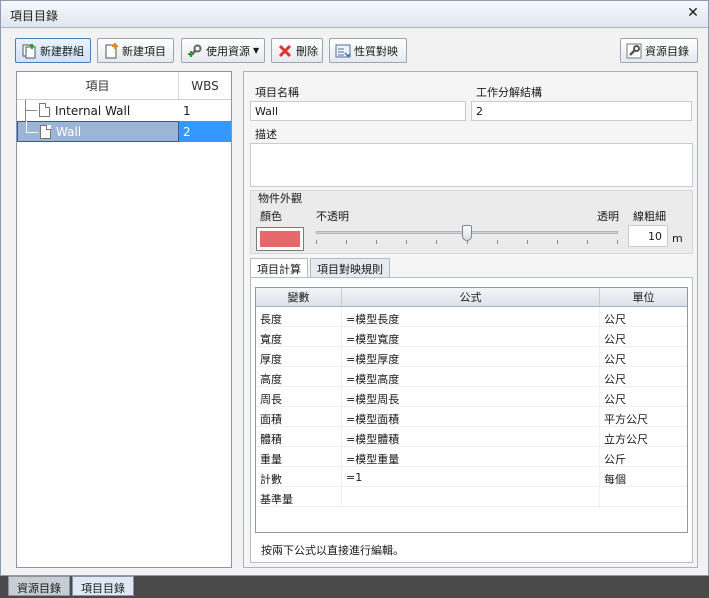 This screenshot has height=598, width=709. What do you see at coordinates (643, 297) in the screenshot?
I see `grid-col-unit: 單位` at bounding box center [643, 297].